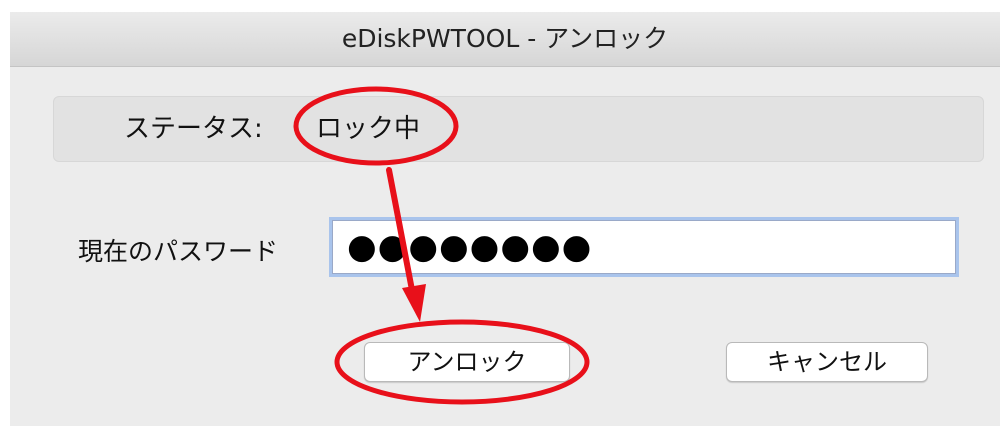 This screenshot has width=1000, height=426. What do you see at coordinates (178, 251) in the screenshot?
I see `current-password-label: 現在のパスワード` at bounding box center [178, 251].